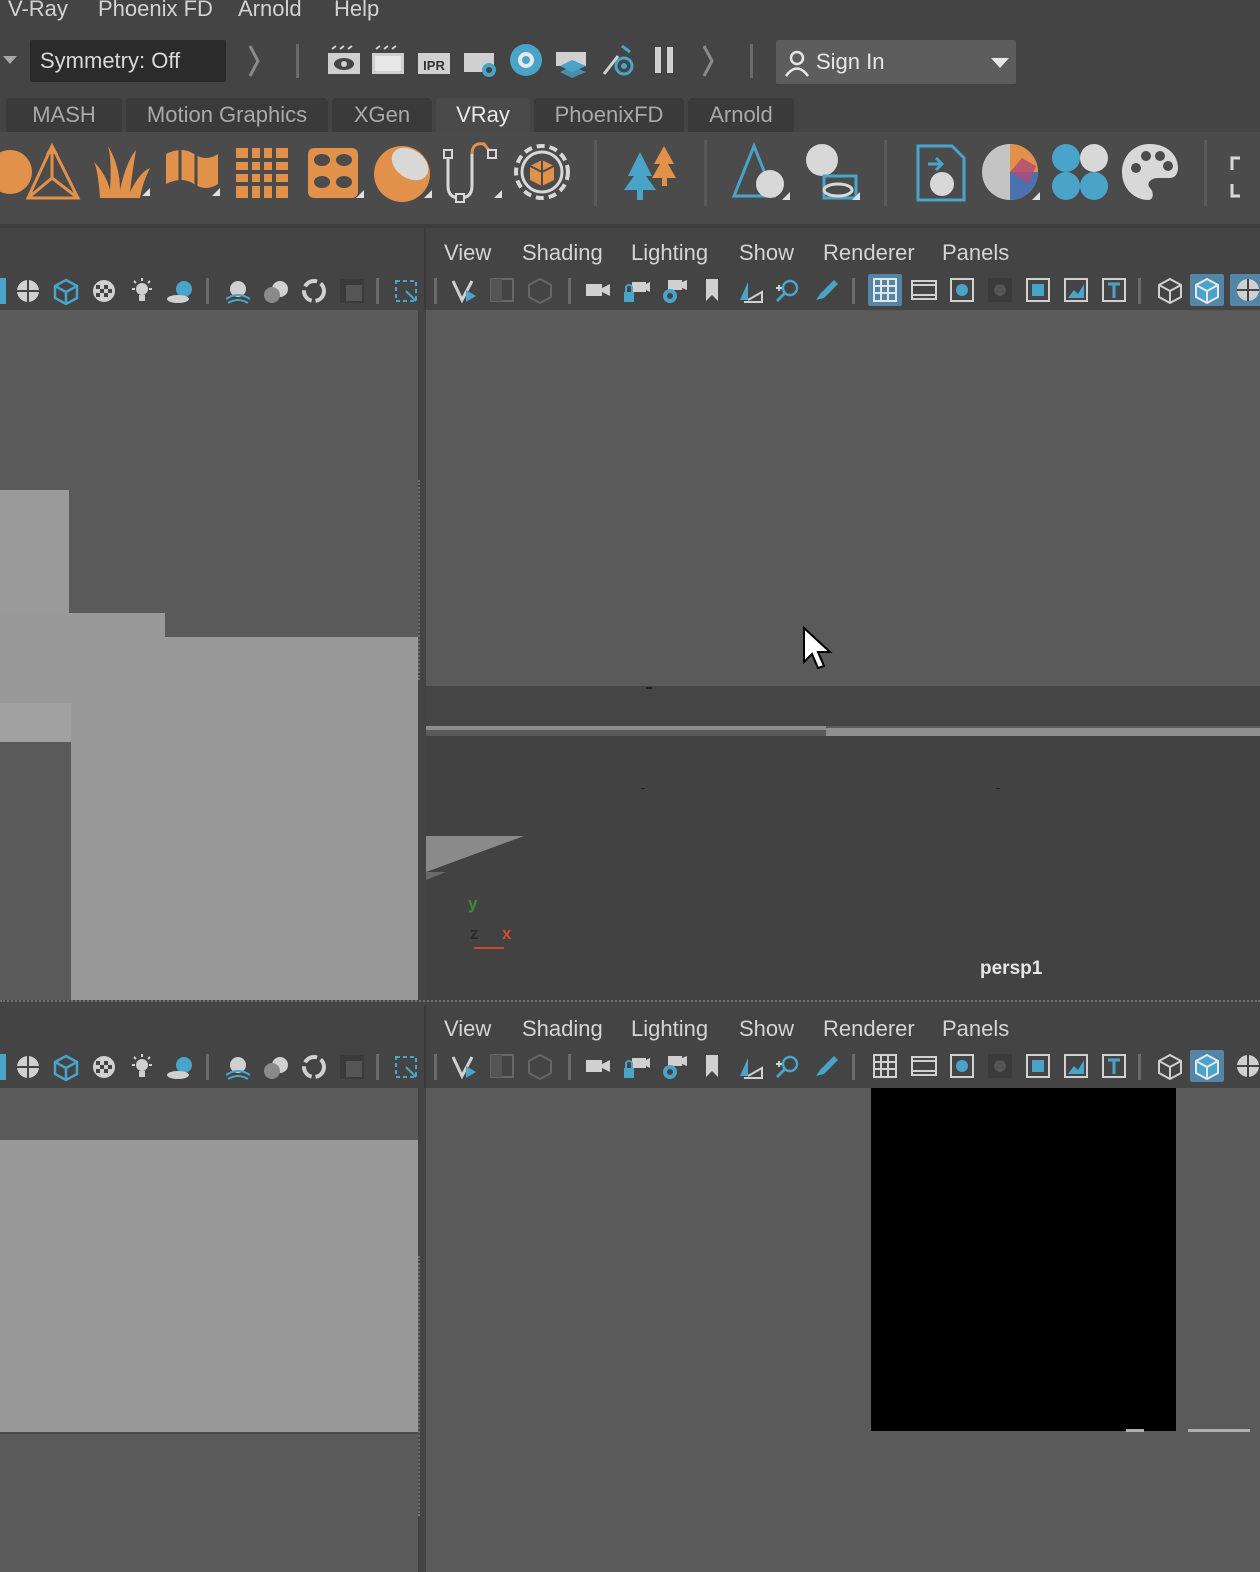 The image size is (1260, 1572). What do you see at coordinates (262, 172) in the screenshot?
I see `lattice-icon` at bounding box center [262, 172].